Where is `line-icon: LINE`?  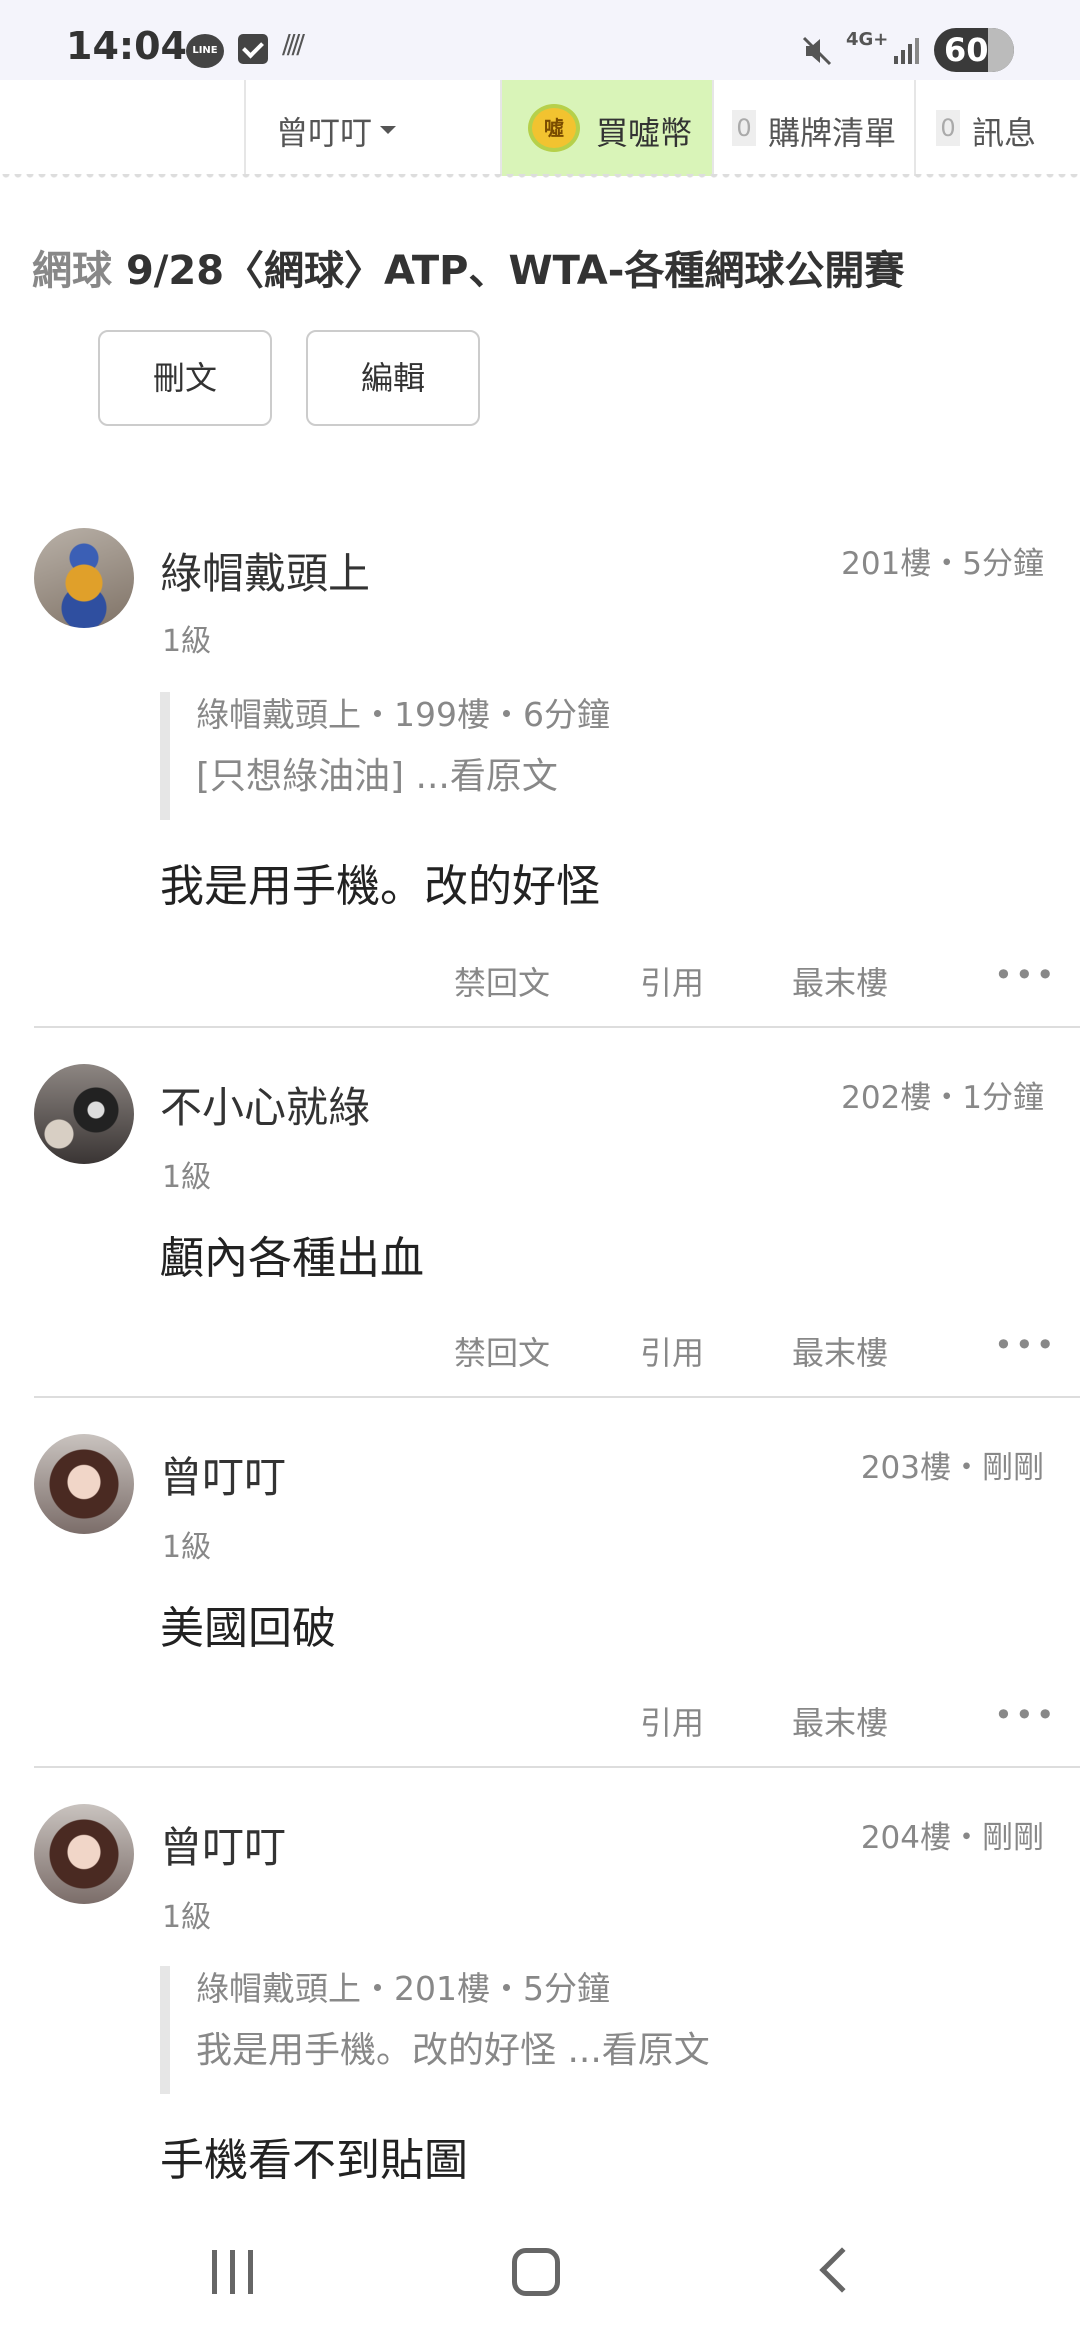 line-icon: LINE is located at coordinates (205, 51).